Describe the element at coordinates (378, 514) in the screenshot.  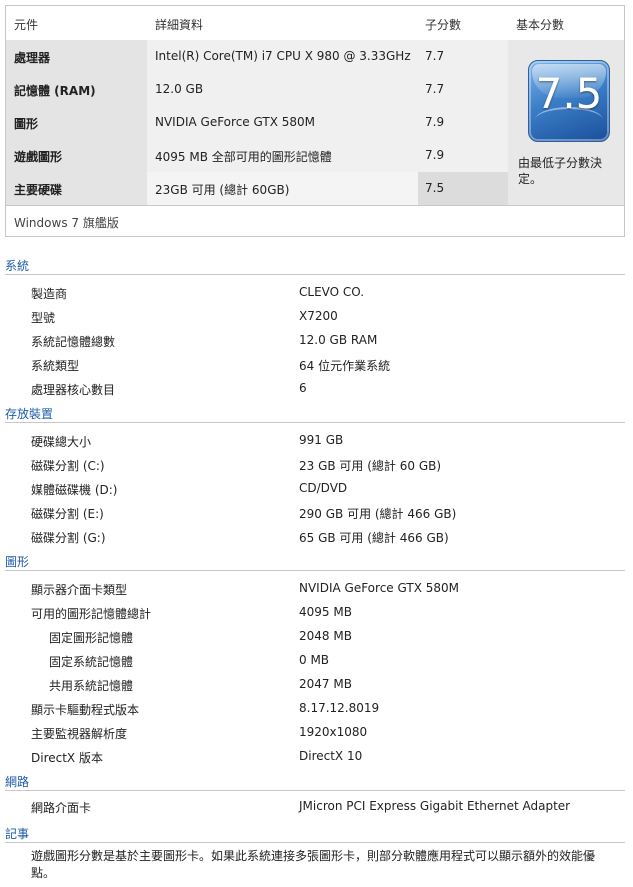
I see `info-value: 290 GB 可用 (總計 466 GB)` at that location.